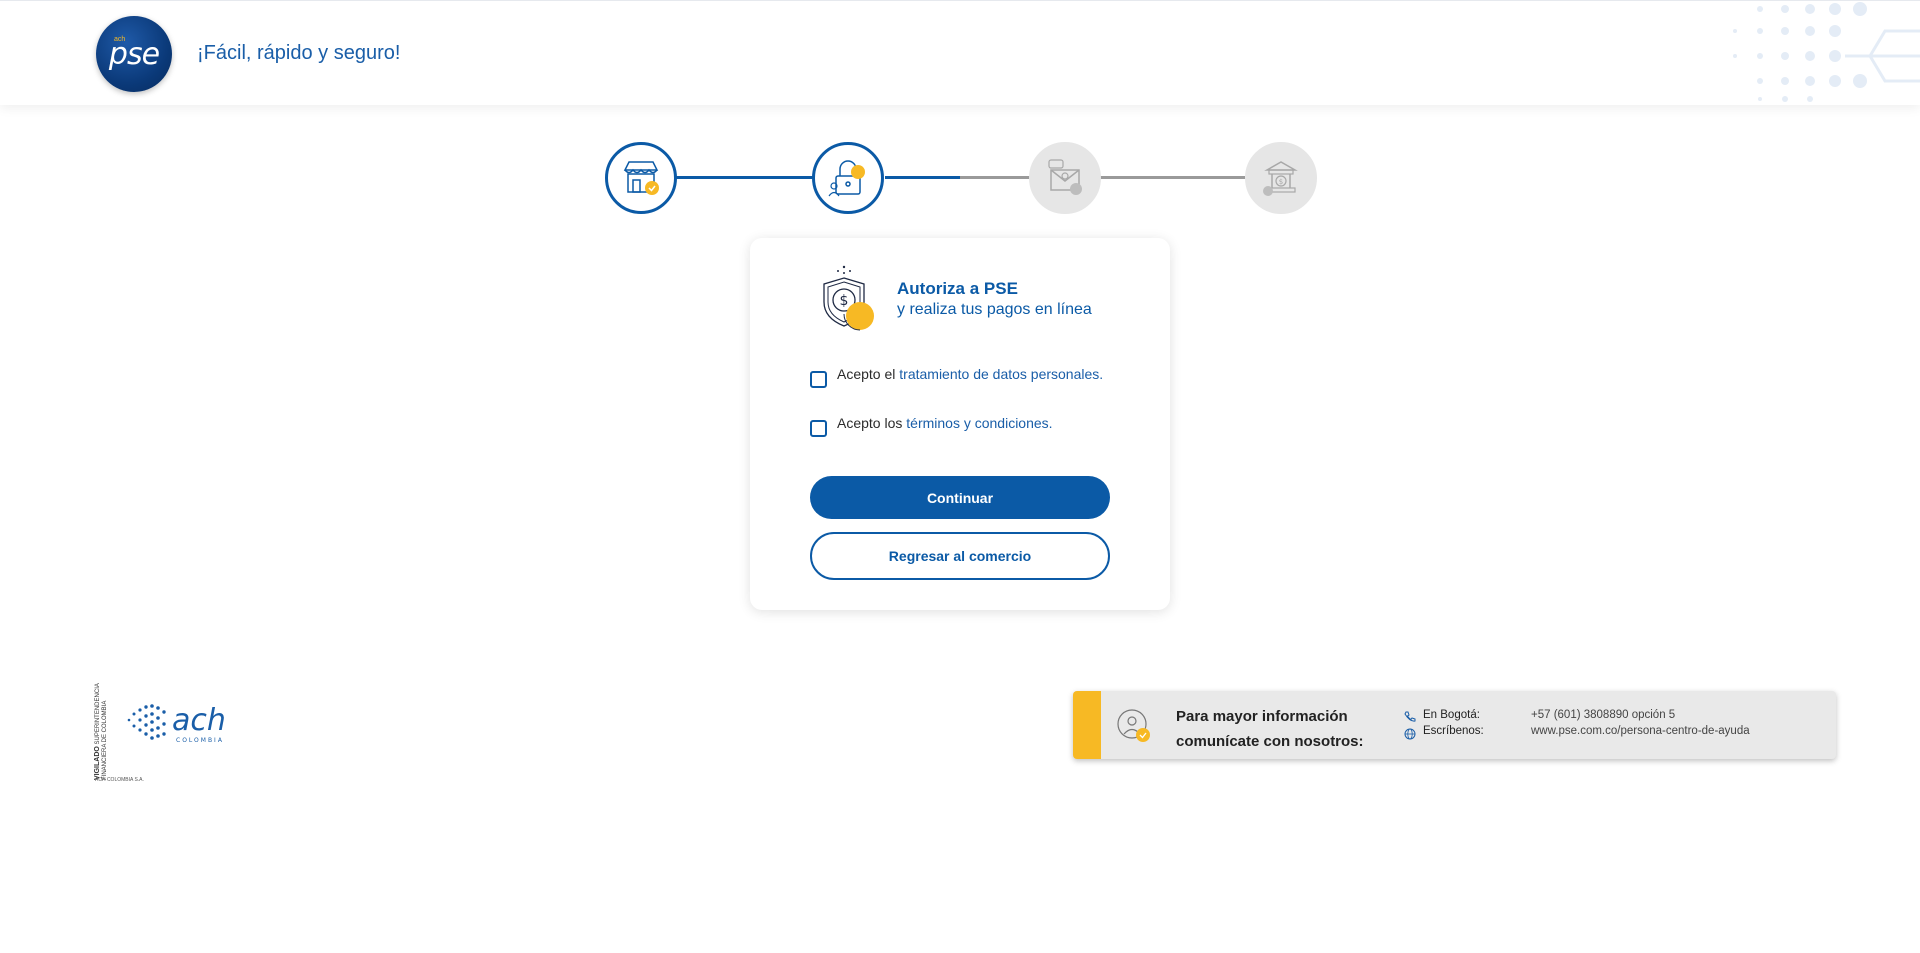 This screenshot has height=953, width=1920. Describe the element at coordinates (200, 740) in the screenshot. I see `ach-logo-sub: COLOMBIA` at that location.